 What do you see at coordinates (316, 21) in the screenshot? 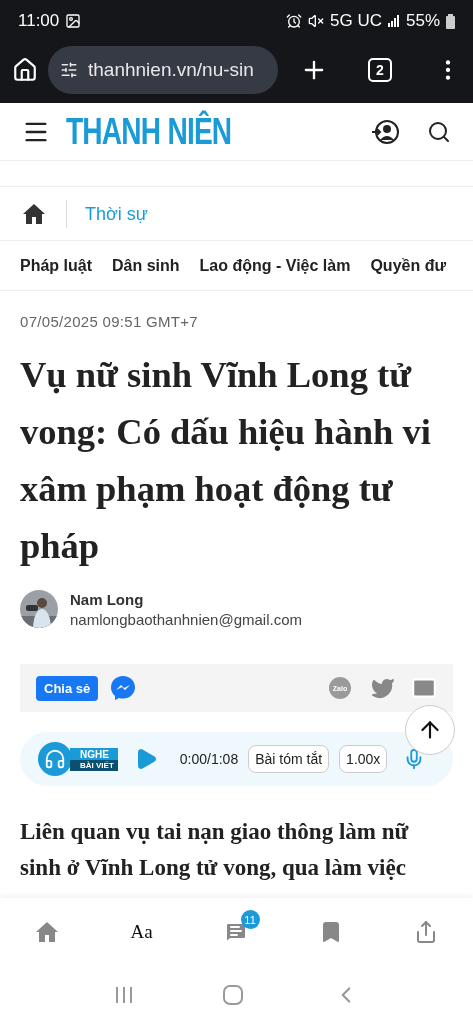
I see `mute-icon` at bounding box center [316, 21].